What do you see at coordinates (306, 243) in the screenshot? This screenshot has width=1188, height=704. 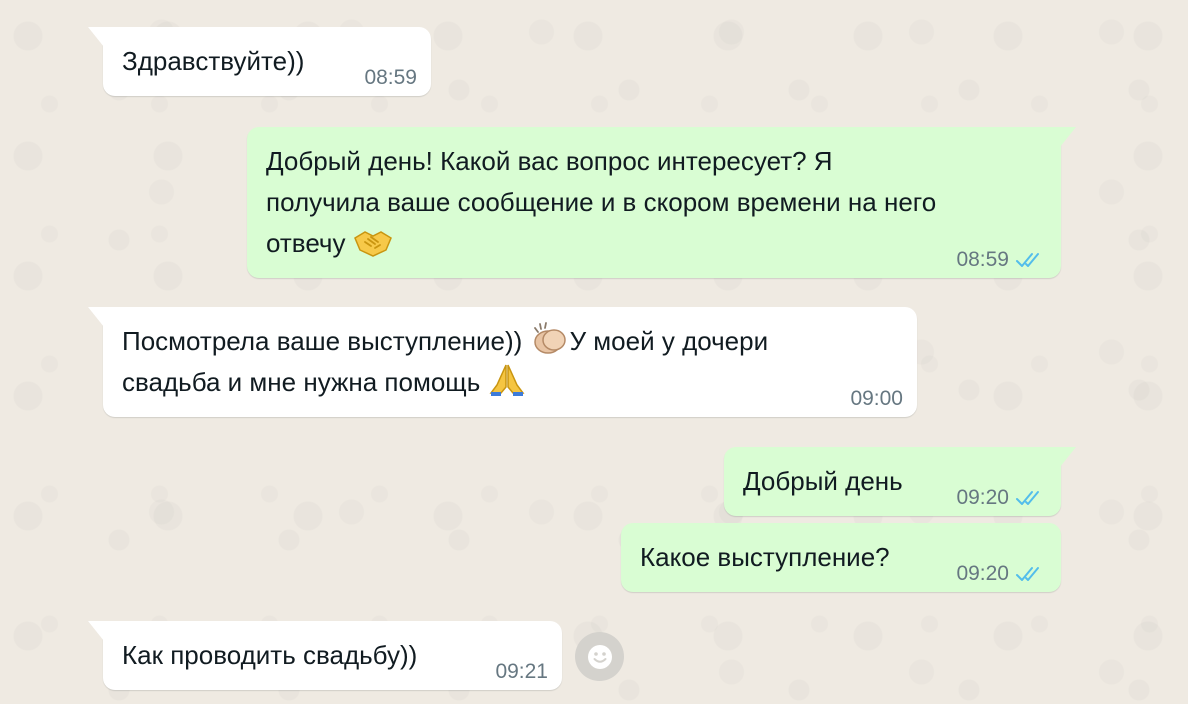 I see `message-line-text: отвечу` at bounding box center [306, 243].